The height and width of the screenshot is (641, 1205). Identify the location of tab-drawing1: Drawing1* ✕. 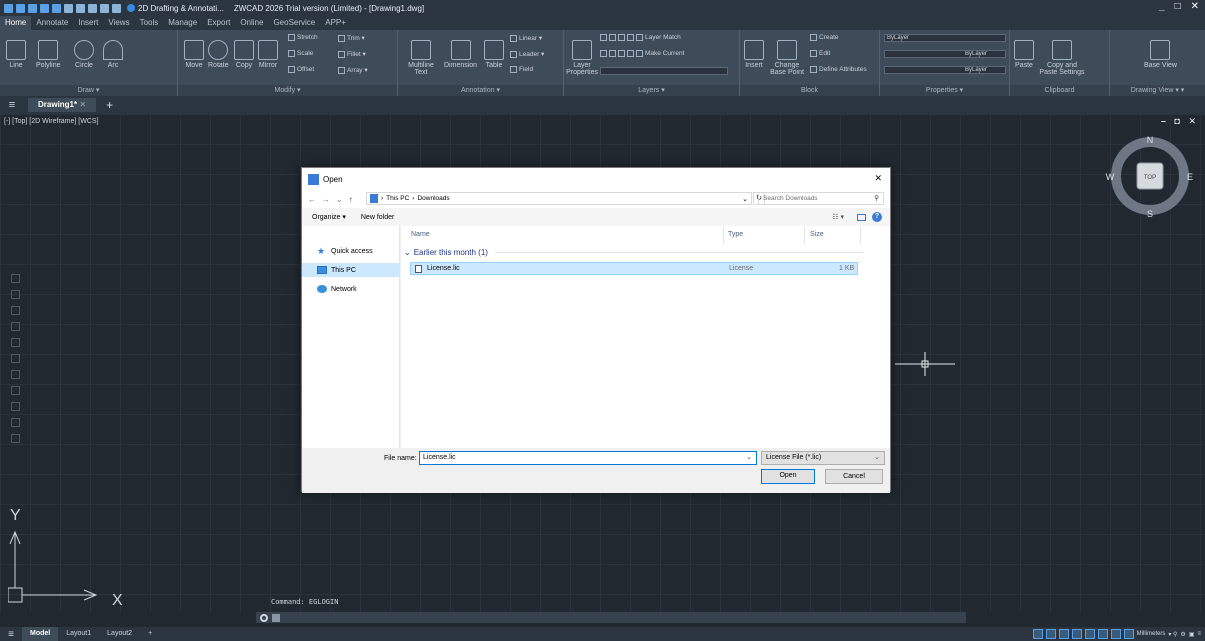
(62, 105).